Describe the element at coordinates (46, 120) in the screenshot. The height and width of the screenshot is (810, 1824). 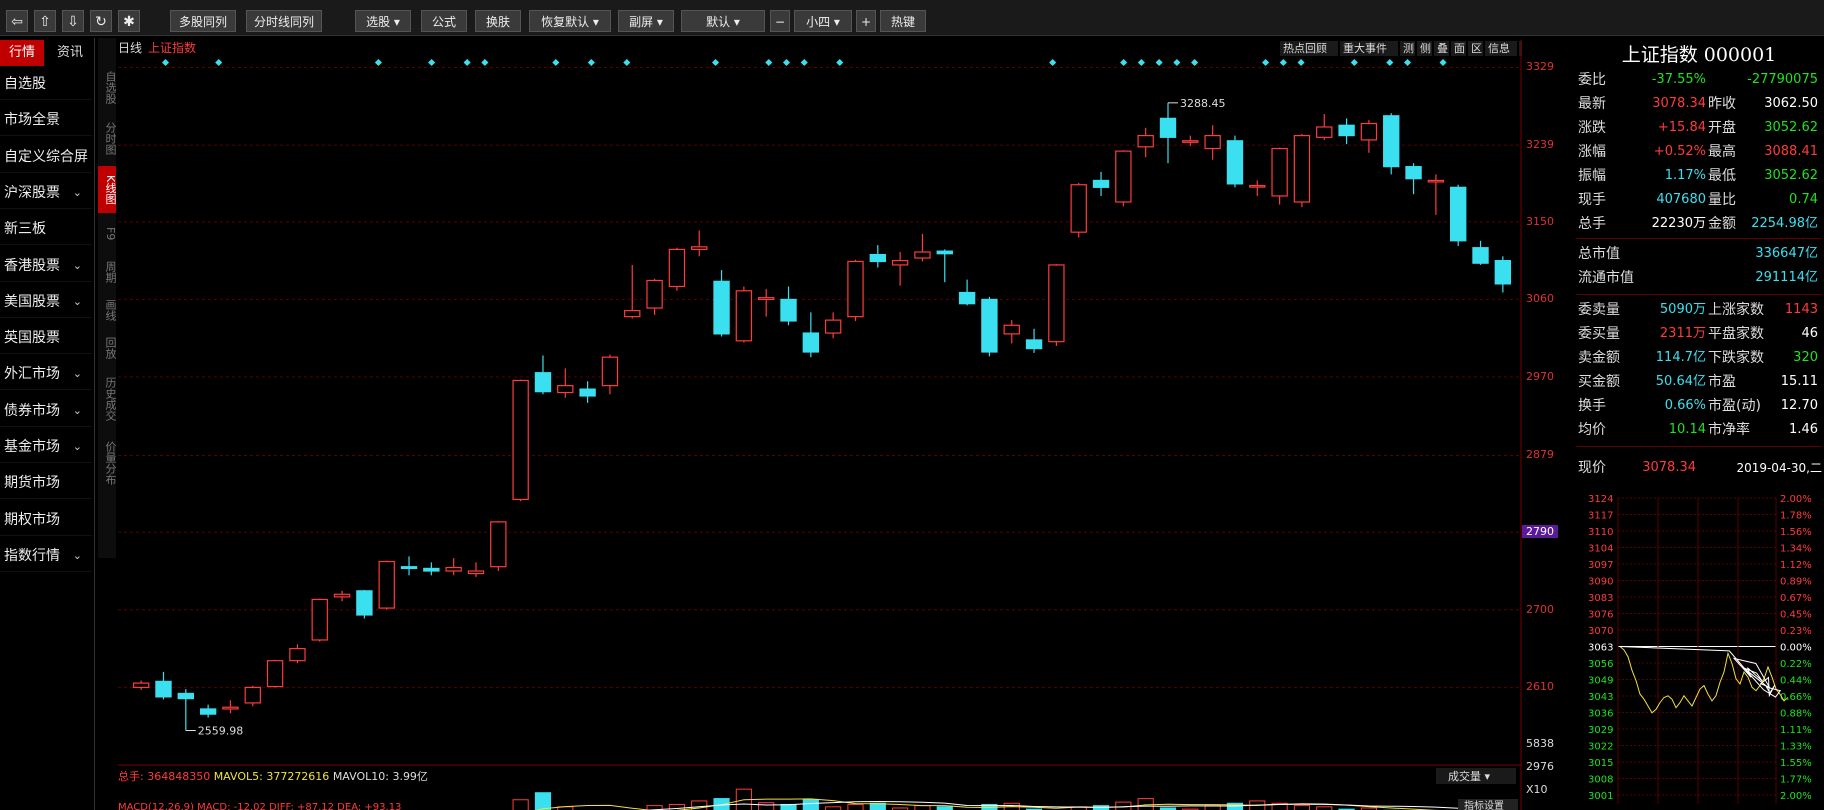
I see `sidebar-item-1: 市场全景` at that location.